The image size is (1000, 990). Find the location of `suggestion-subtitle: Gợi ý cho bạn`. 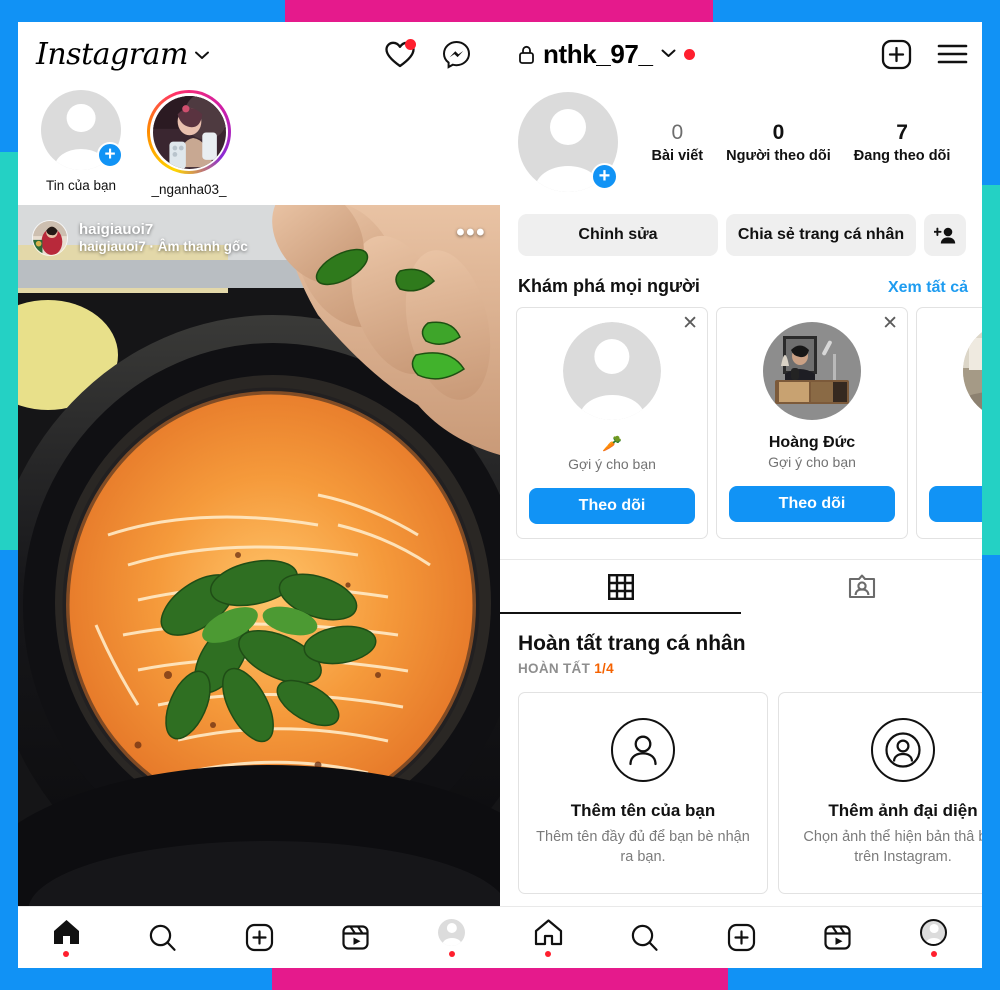

suggestion-subtitle: Gợi ý cho bạn is located at coordinates (812, 462).